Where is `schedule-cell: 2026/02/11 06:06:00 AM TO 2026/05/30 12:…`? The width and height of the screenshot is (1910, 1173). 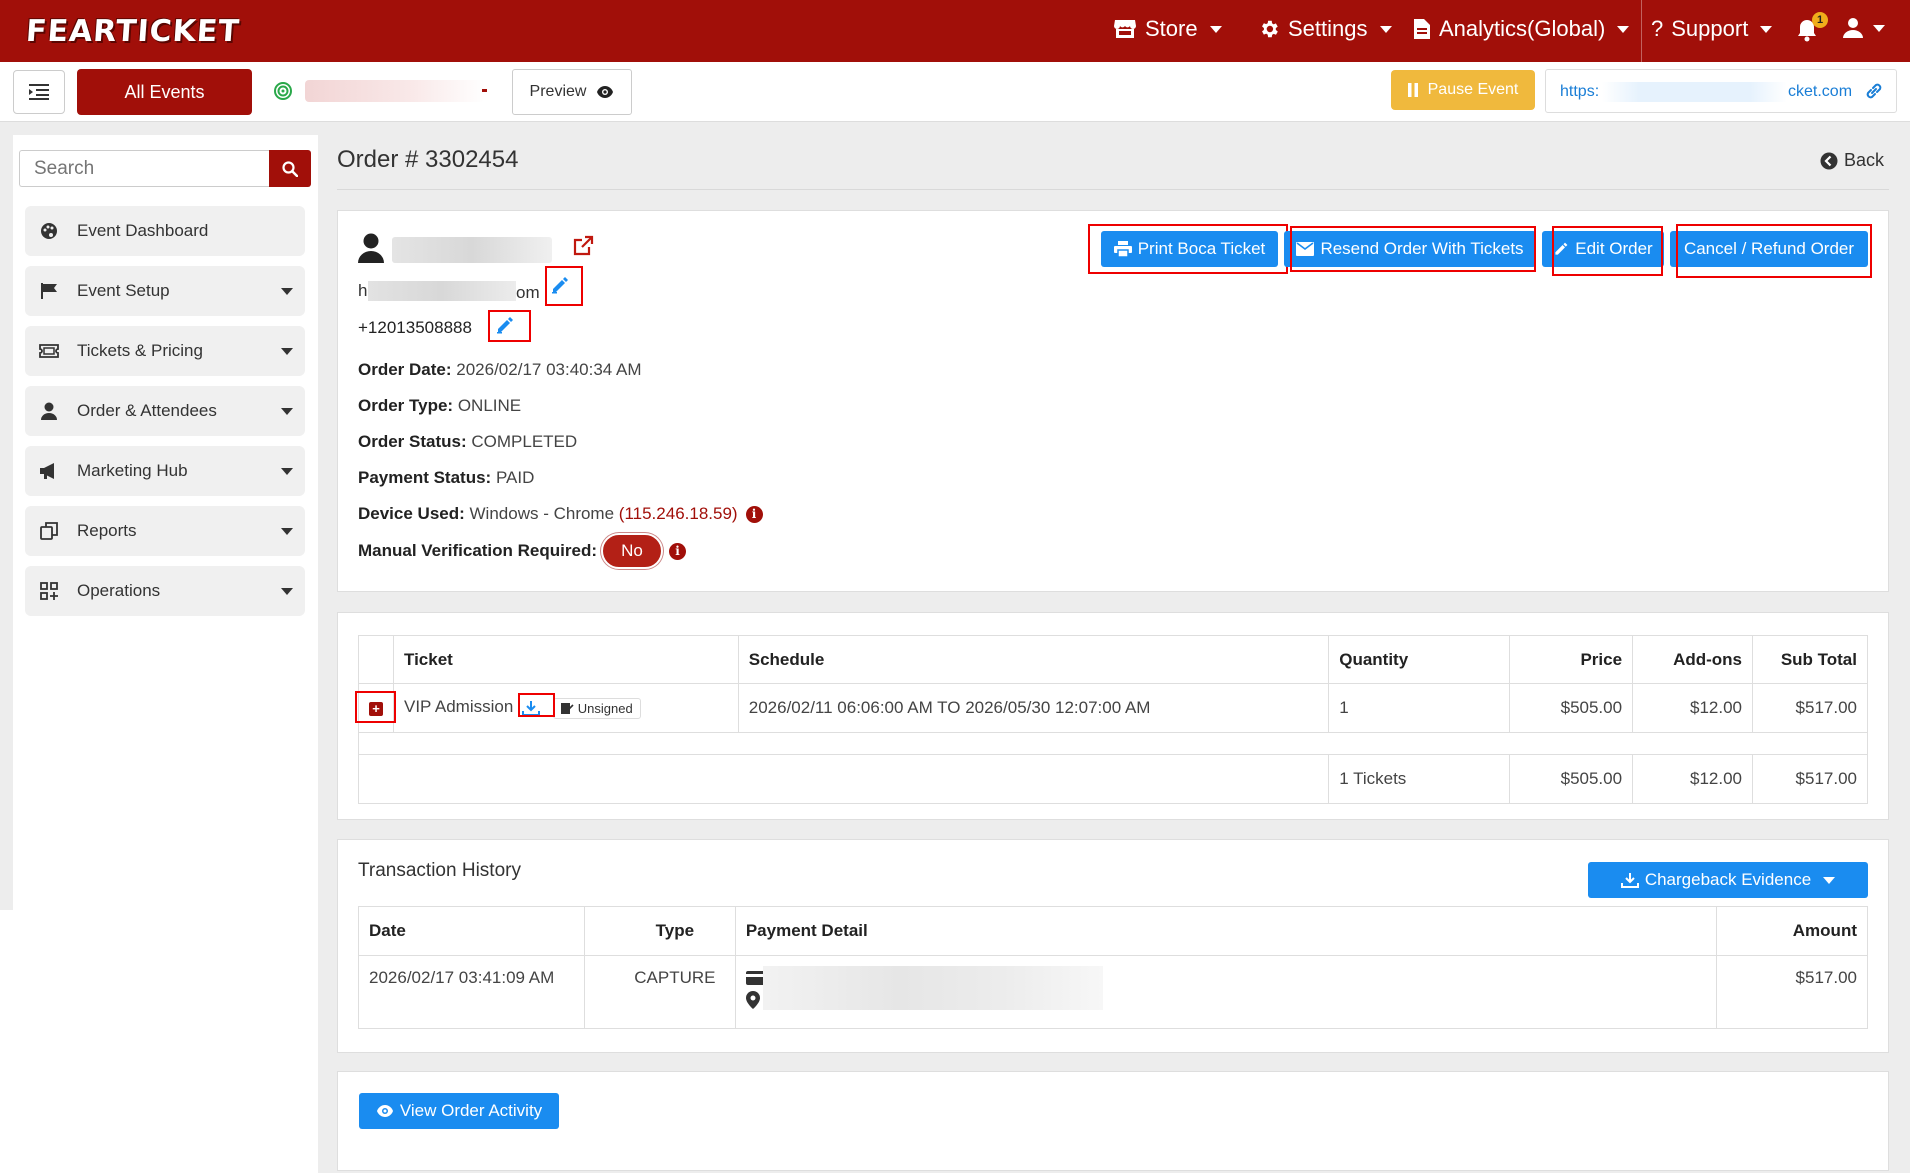
schedule-cell: 2026/02/11 06:06:00 AM TO 2026/05/30 12:… is located at coordinates (1033, 708).